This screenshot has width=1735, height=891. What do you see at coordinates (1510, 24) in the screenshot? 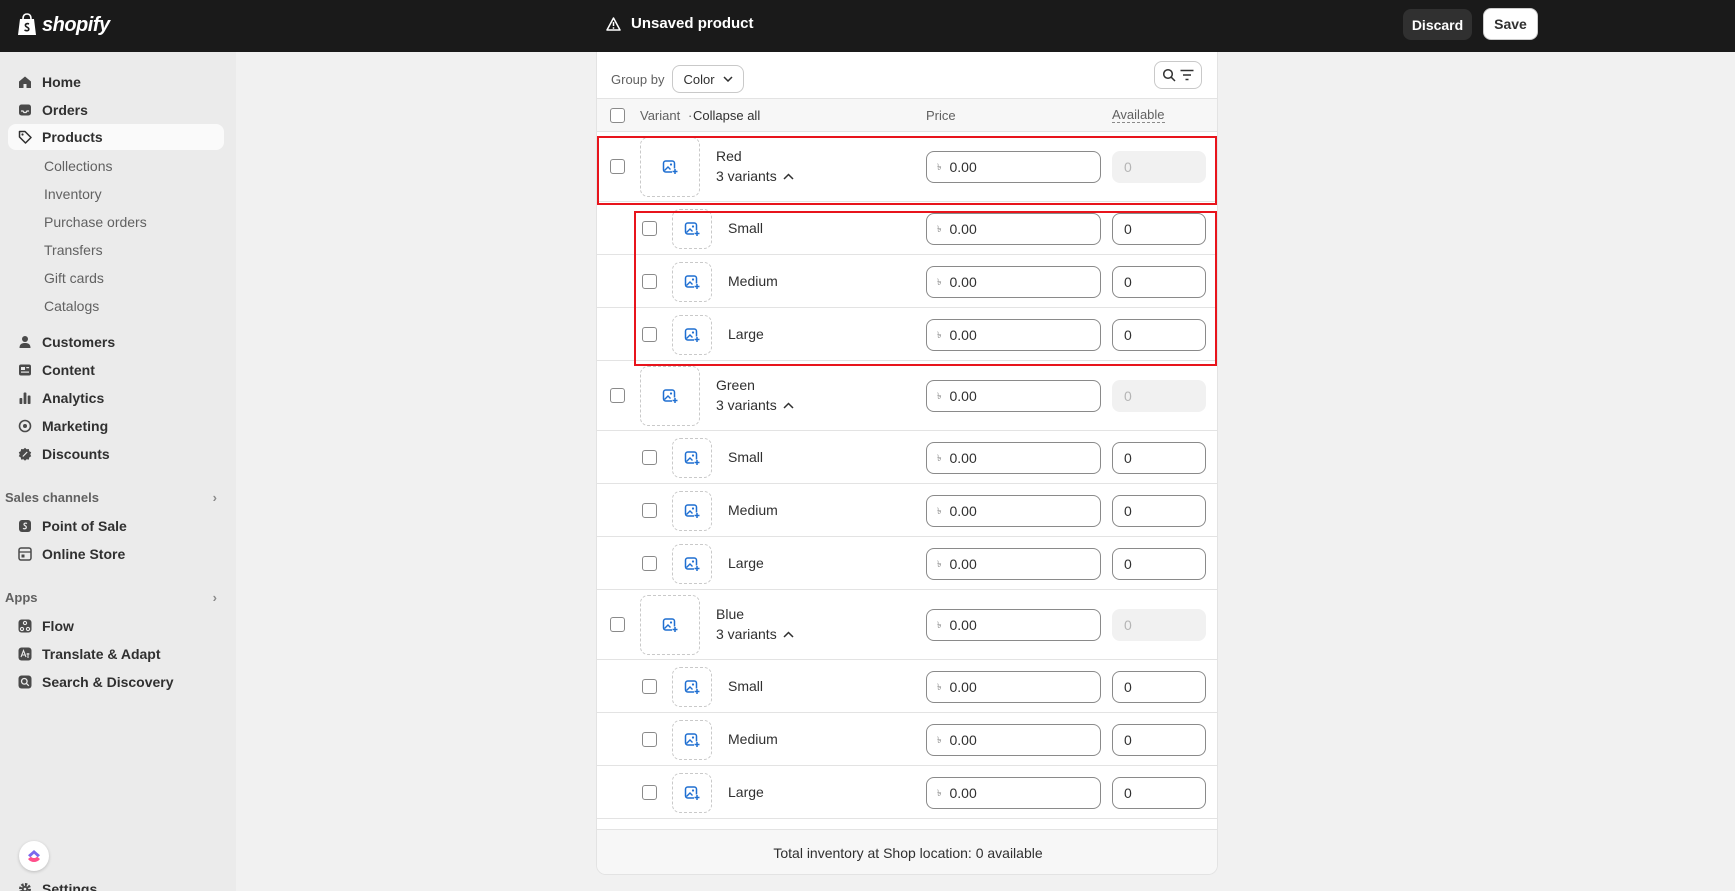
I see `save-button: Save` at bounding box center [1510, 24].